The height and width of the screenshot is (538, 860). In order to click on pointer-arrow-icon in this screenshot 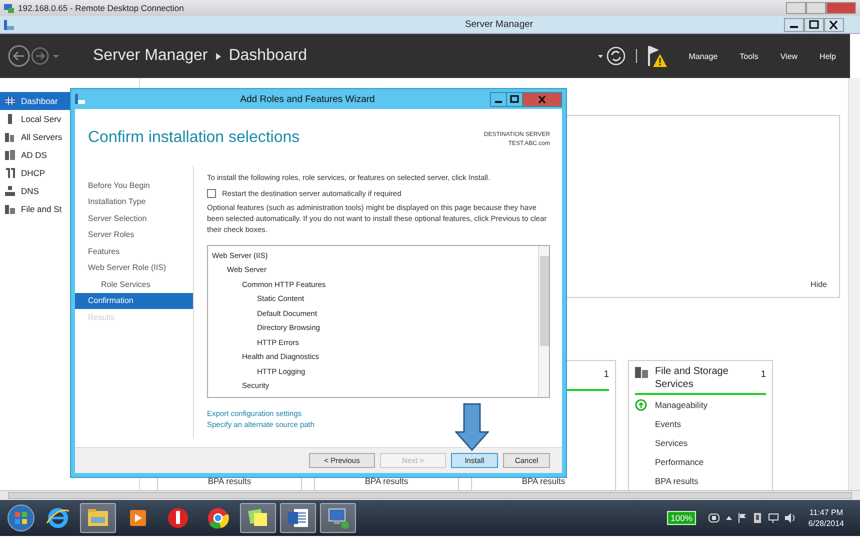, I will do `click(472, 427)`.